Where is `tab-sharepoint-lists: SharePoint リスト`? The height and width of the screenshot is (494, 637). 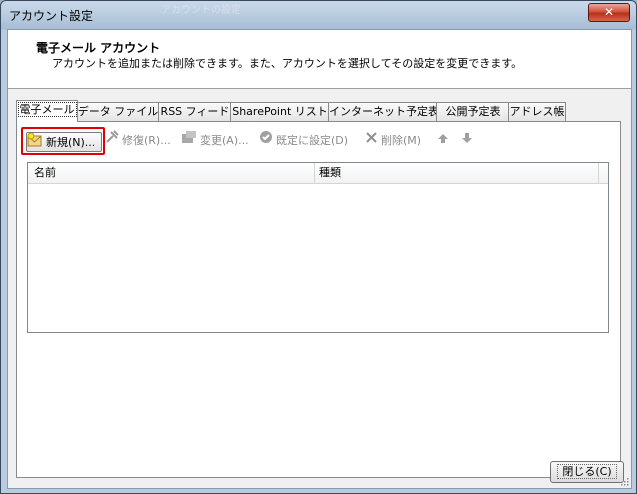
tab-sharepoint-lists: SharePoint リスト is located at coordinates (280, 111).